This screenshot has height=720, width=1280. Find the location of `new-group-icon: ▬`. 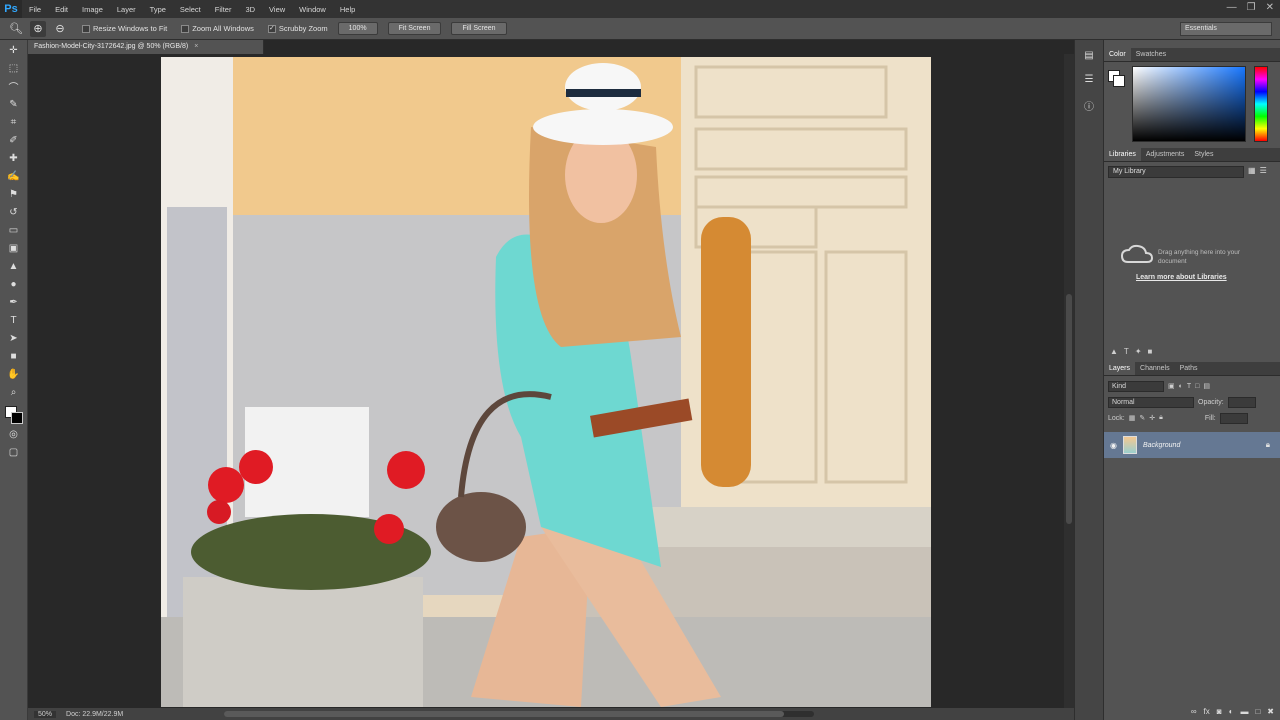

new-group-icon: ▬ is located at coordinates (1244, 711).